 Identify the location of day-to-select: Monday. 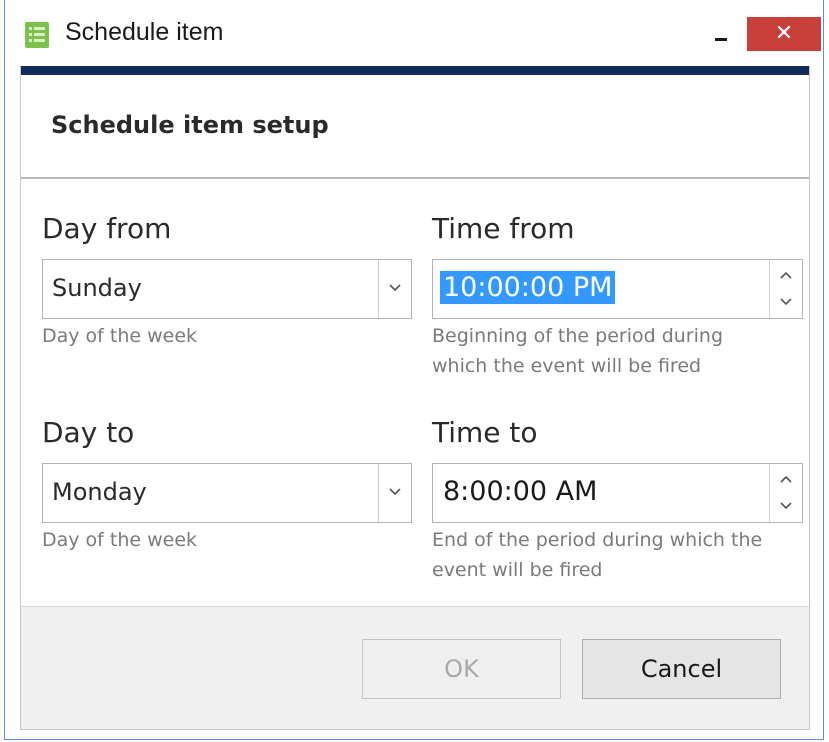
(227, 493).